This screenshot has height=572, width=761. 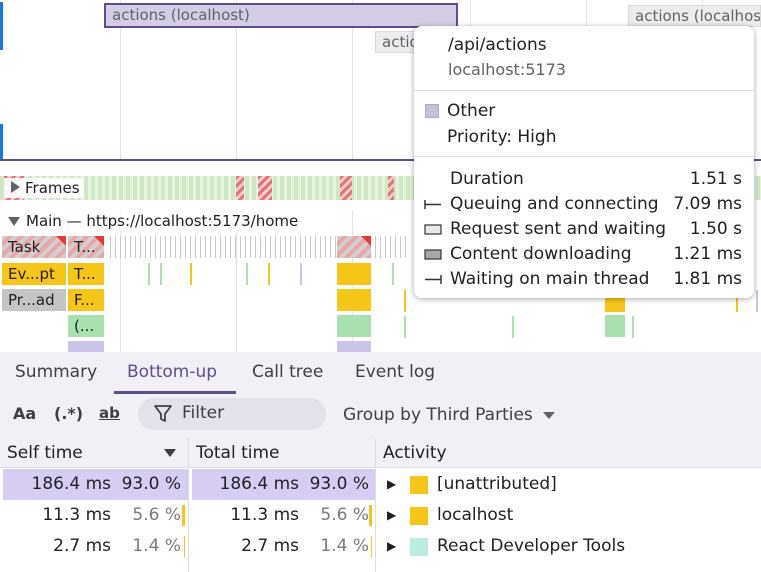 I want to click on column-header-total-time: Total time, so click(x=282, y=453).